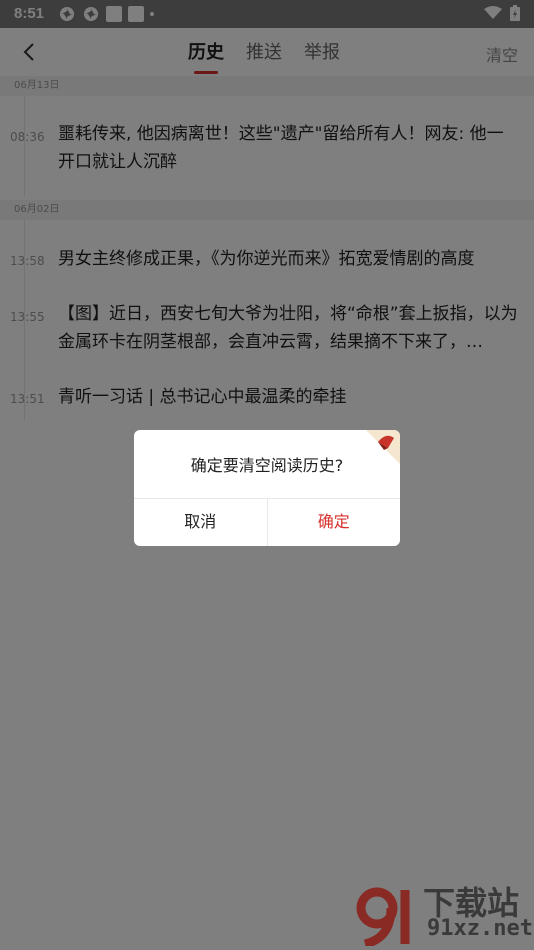 Image resolution: width=534 pixels, height=950 pixels. What do you see at coordinates (444, 914) in the screenshot?
I see `watermark: 下载站 91xz.net` at bounding box center [444, 914].